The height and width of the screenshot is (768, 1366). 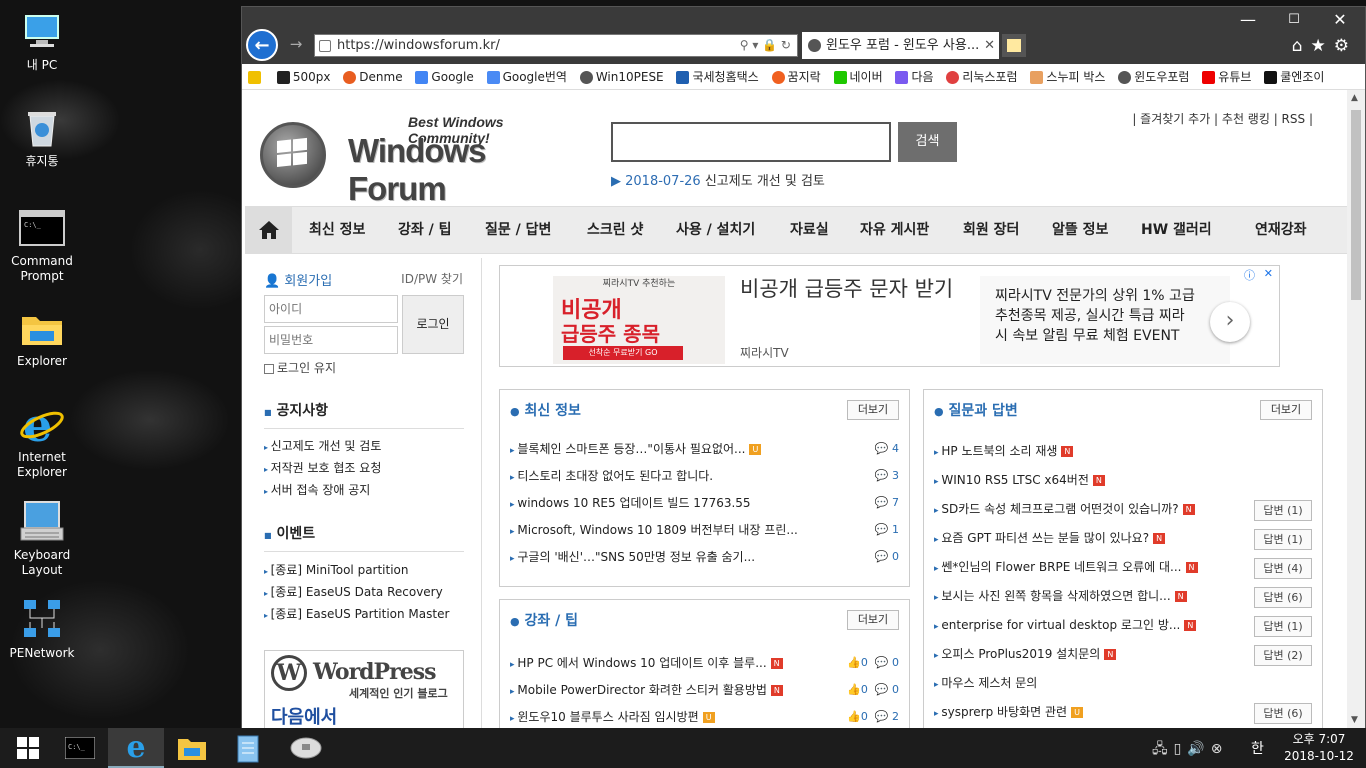 I want to click on search-input, so click(x=751, y=142).